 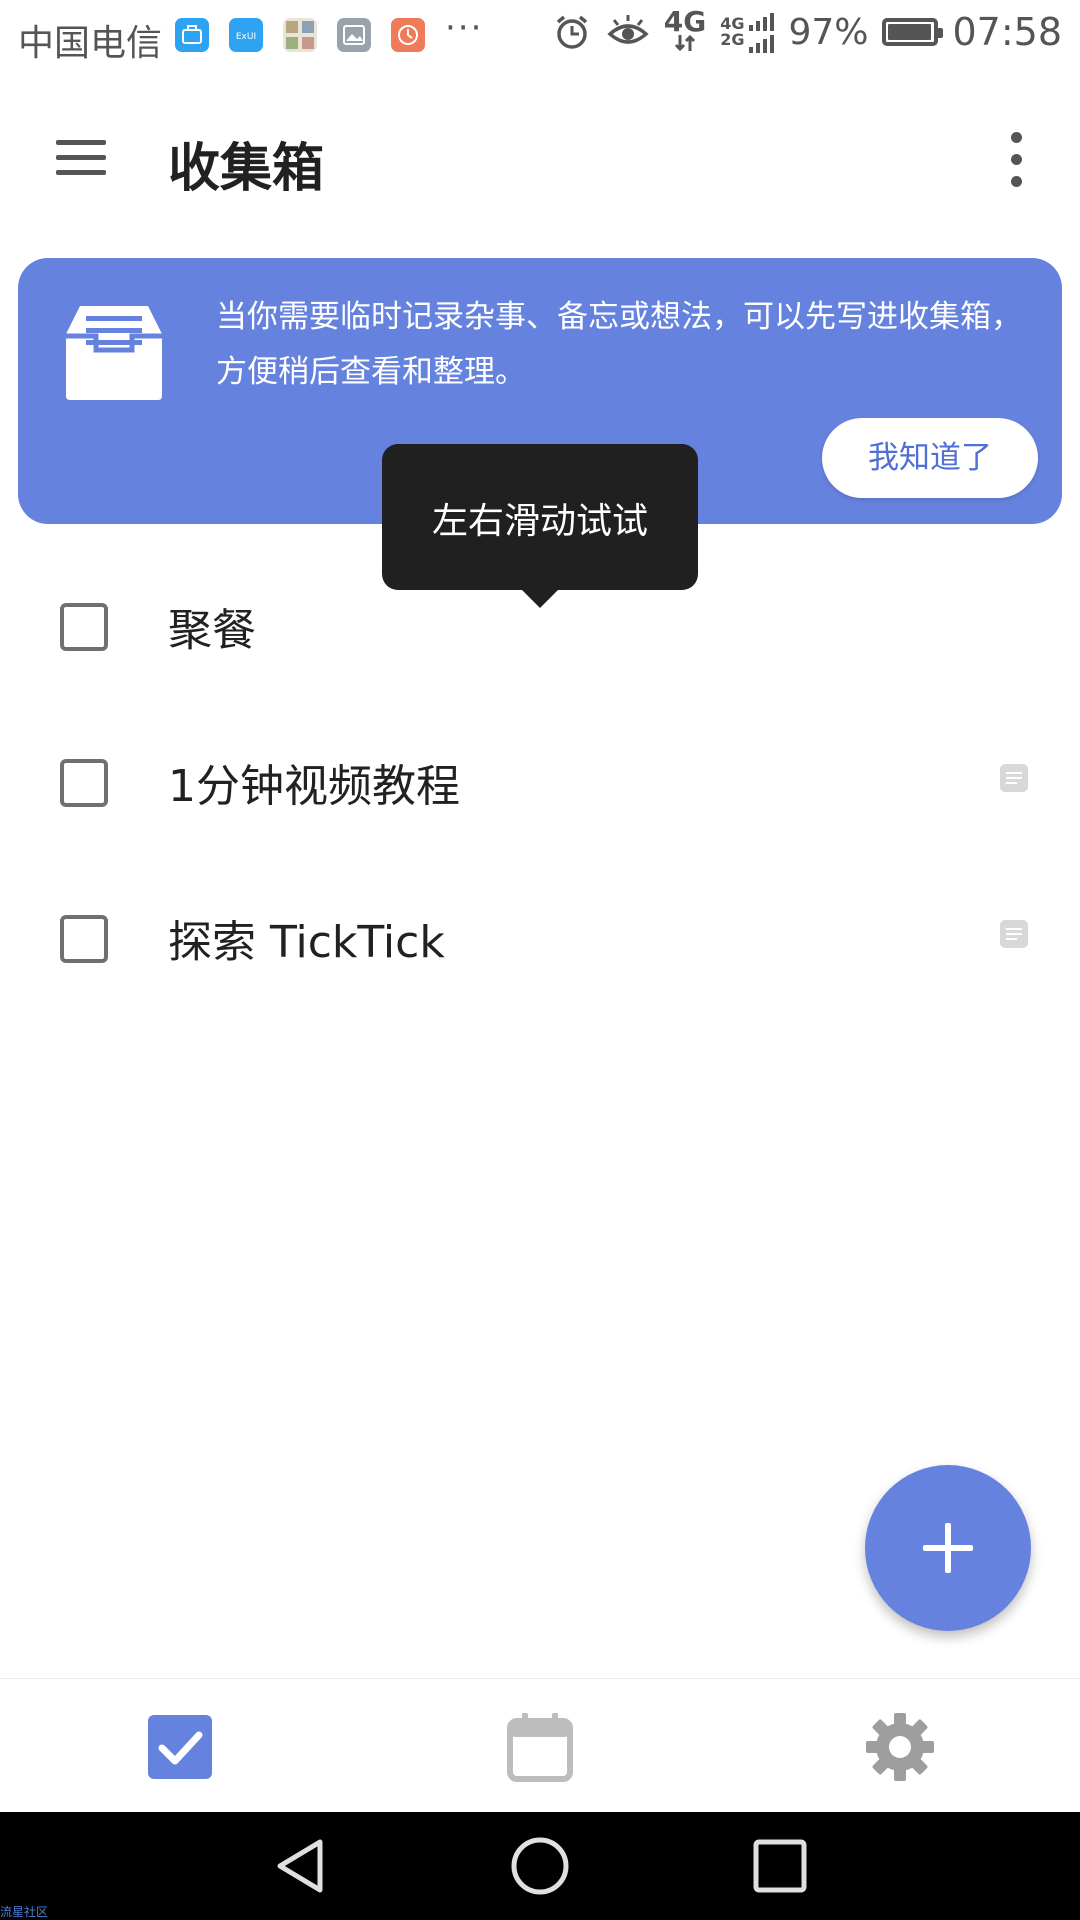 I want to click on inbox-tray-icon, so click(x=114, y=353).